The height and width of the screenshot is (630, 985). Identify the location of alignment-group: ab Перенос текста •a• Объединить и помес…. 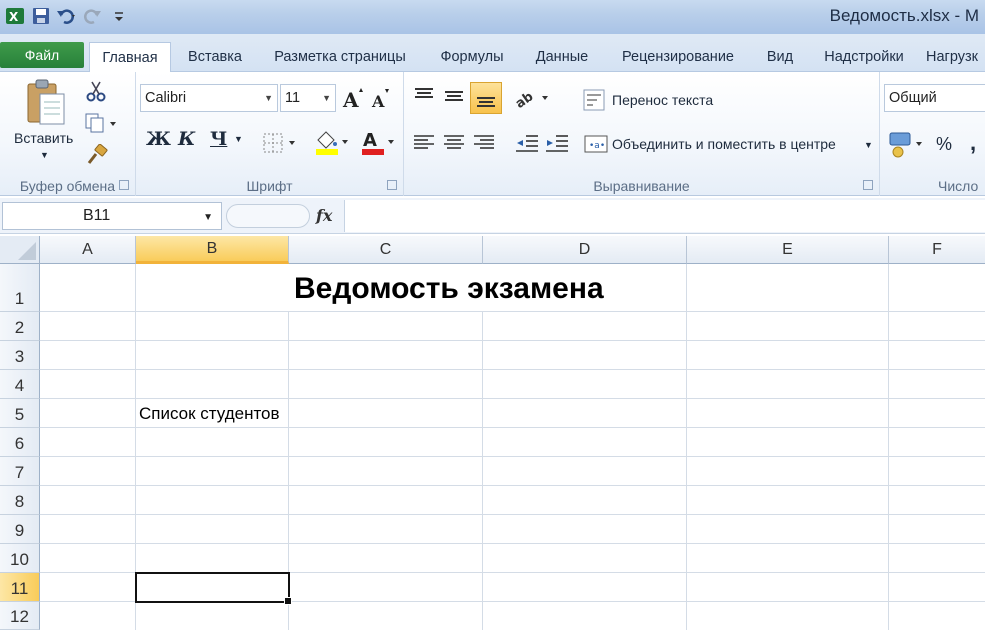
(642, 134).